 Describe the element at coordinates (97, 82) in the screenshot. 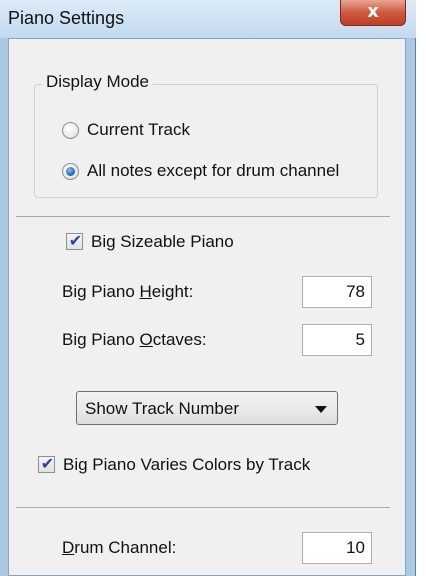

I see `display-mode-legend: Display Mode` at that location.